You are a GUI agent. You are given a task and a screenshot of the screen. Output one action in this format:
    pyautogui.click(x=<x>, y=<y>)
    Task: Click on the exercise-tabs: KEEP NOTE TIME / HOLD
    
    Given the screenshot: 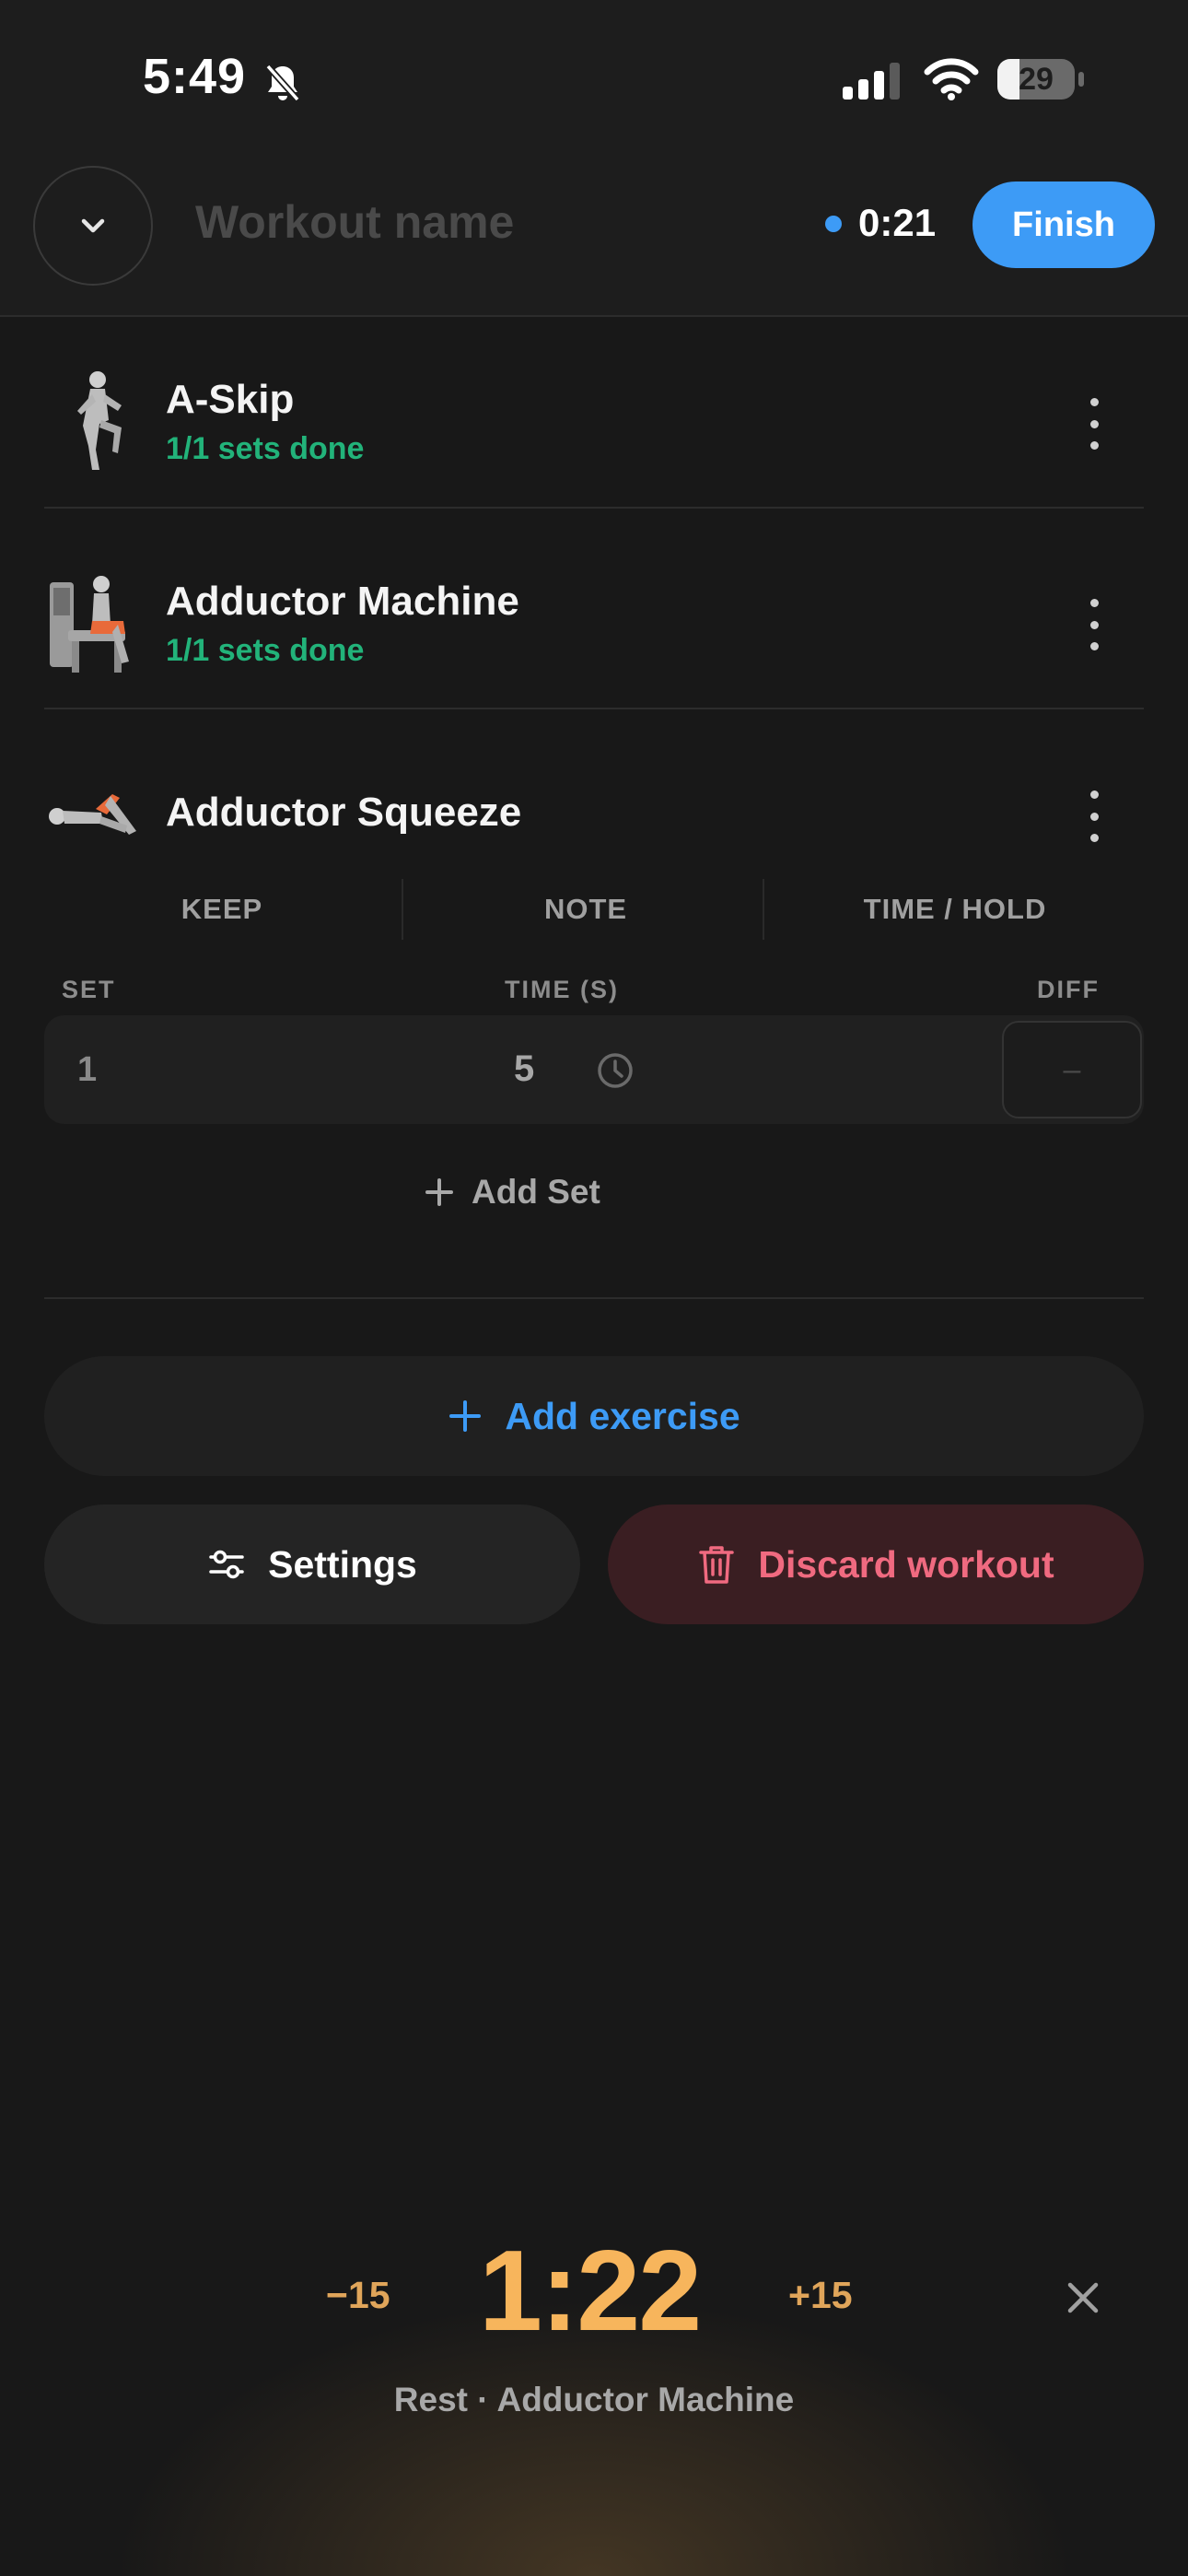 What is the action you would take?
    pyautogui.click(x=594, y=909)
    